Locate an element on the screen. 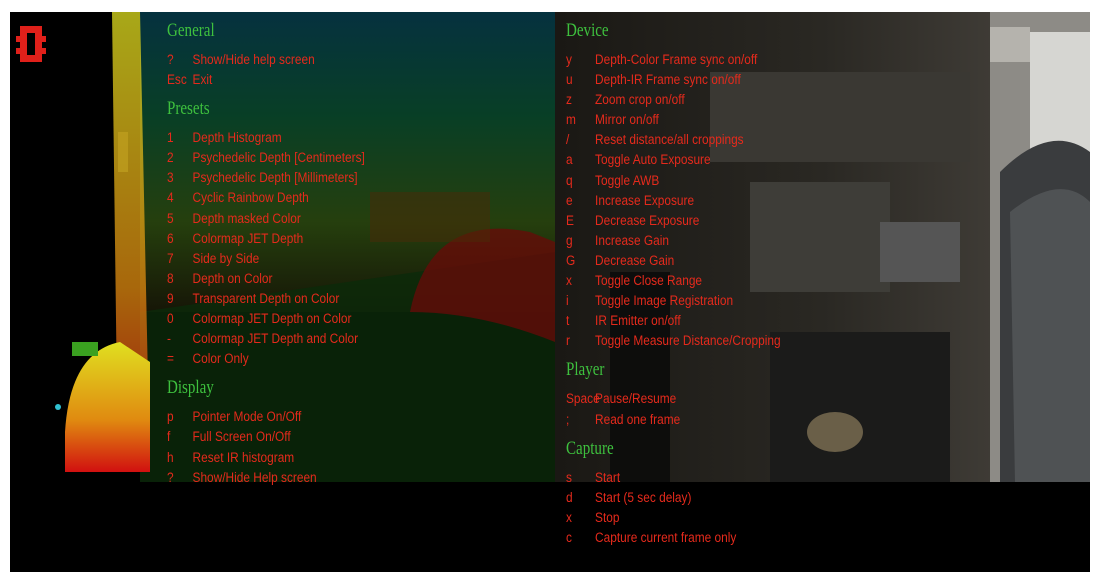 Image resolution: width=1099 pixels, height=581 pixels. shortcut-key: / is located at coordinates (568, 140).